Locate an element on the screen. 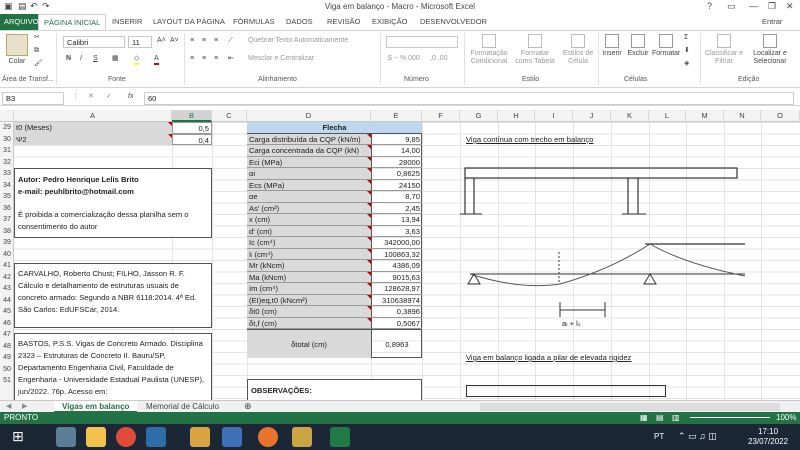  flecha-value: 28000 is located at coordinates (396, 162).